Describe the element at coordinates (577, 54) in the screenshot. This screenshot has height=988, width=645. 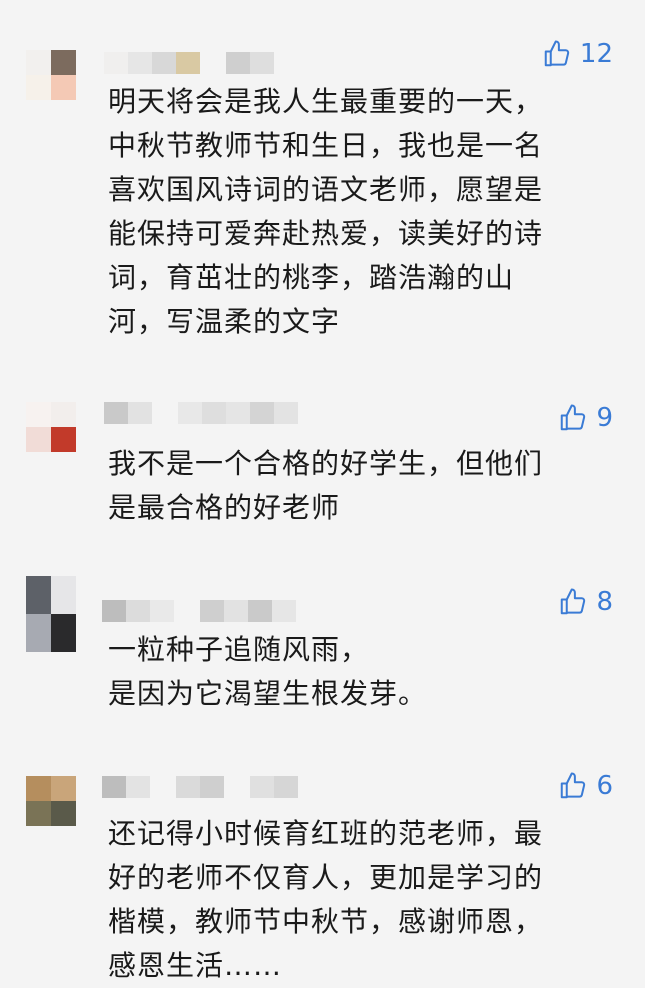
I see `like-button: 12` at that location.